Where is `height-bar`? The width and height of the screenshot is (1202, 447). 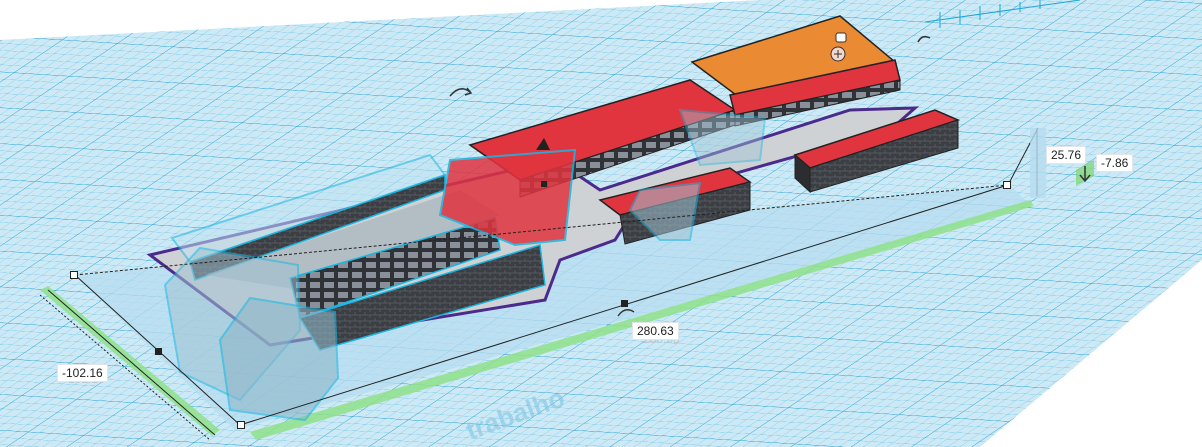
height-bar is located at coordinates (1038, 163).